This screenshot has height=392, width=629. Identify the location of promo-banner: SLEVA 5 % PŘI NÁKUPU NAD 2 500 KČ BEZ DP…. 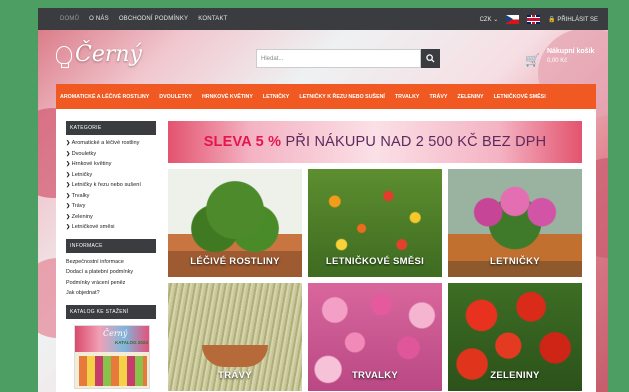
(375, 142).